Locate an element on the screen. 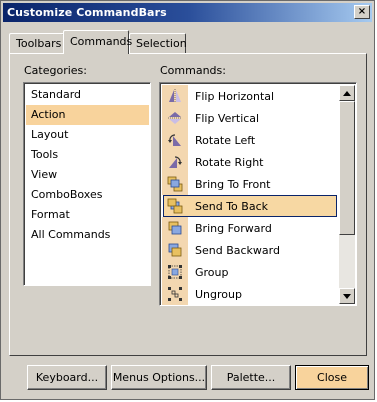 Image resolution: width=377 pixels, height=402 pixels. arrow-up-icon is located at coordinates (347, 93).